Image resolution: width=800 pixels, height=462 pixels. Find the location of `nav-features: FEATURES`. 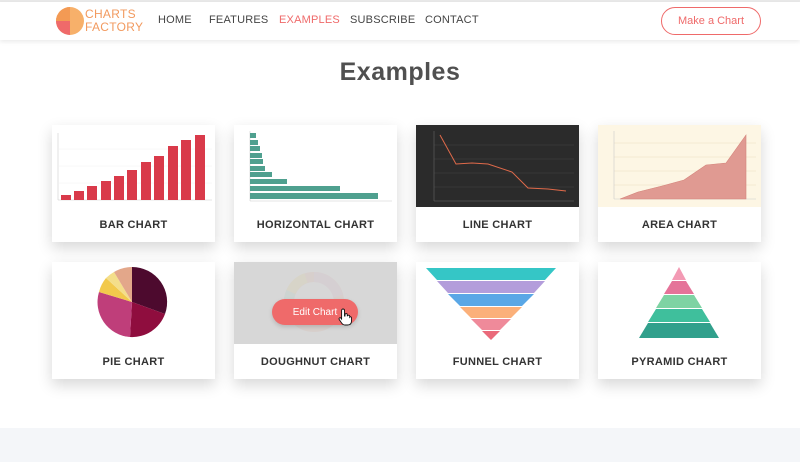

nav-features: FEATURES is located at coordinates (238, 20).